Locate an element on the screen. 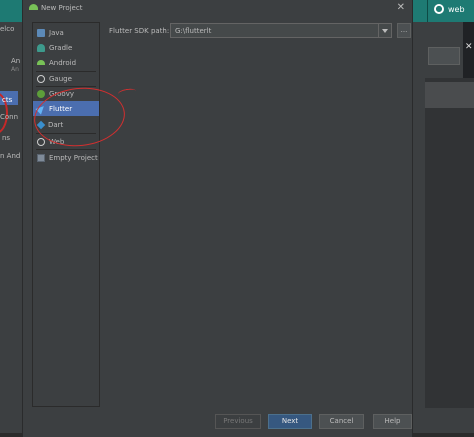  gauge-icon is located at coordinates (41, 78).